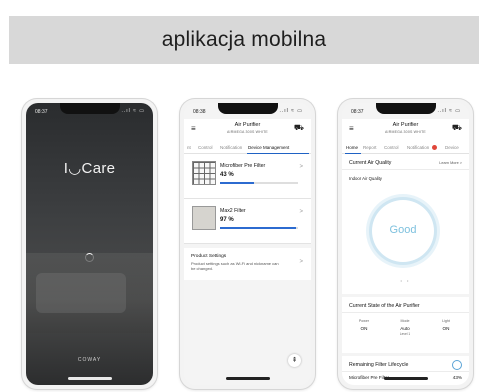 This screenshot has height=392, width=488. Describe the element at coordinates (199, 112) in the screenshot. I see `status-time: 08:38` at that location.